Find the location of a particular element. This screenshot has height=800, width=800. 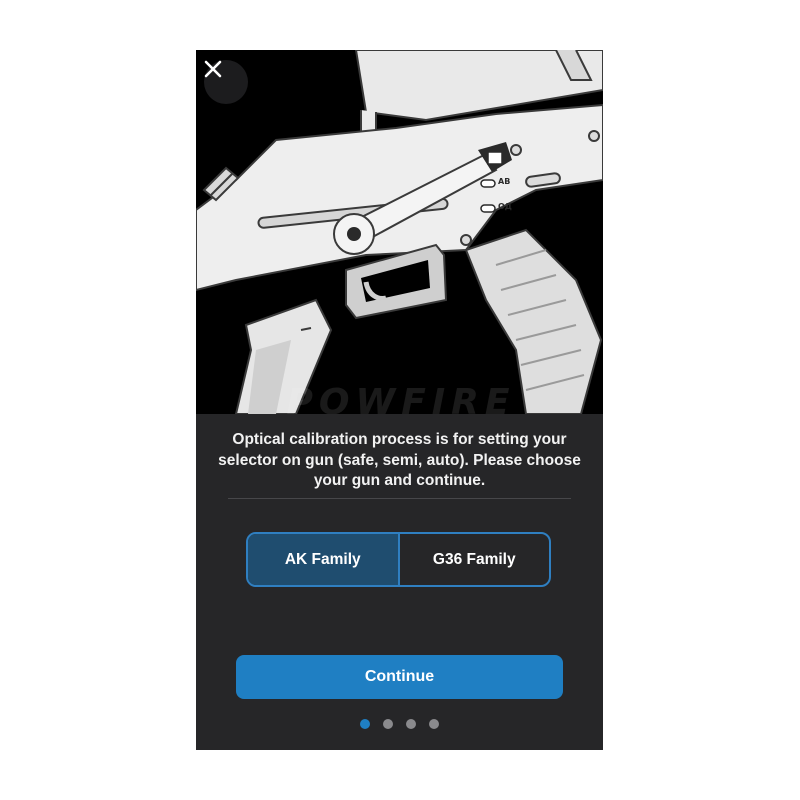

gun-family-selector: AK Family G36 Family is located at coordinates (398, 559).